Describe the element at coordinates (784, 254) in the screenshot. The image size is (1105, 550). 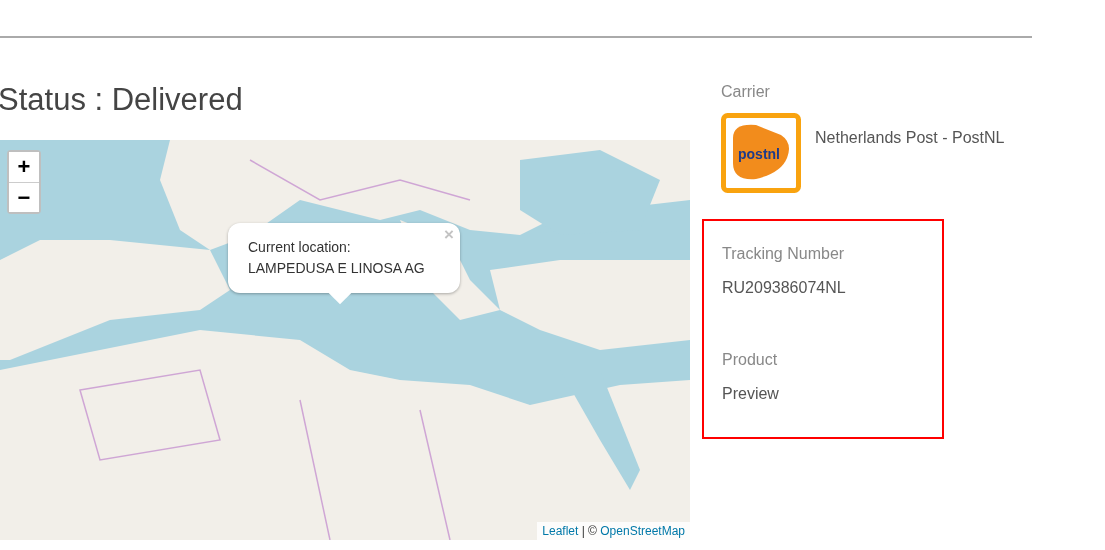
I see `detail-label: Tracking Number` at that location.